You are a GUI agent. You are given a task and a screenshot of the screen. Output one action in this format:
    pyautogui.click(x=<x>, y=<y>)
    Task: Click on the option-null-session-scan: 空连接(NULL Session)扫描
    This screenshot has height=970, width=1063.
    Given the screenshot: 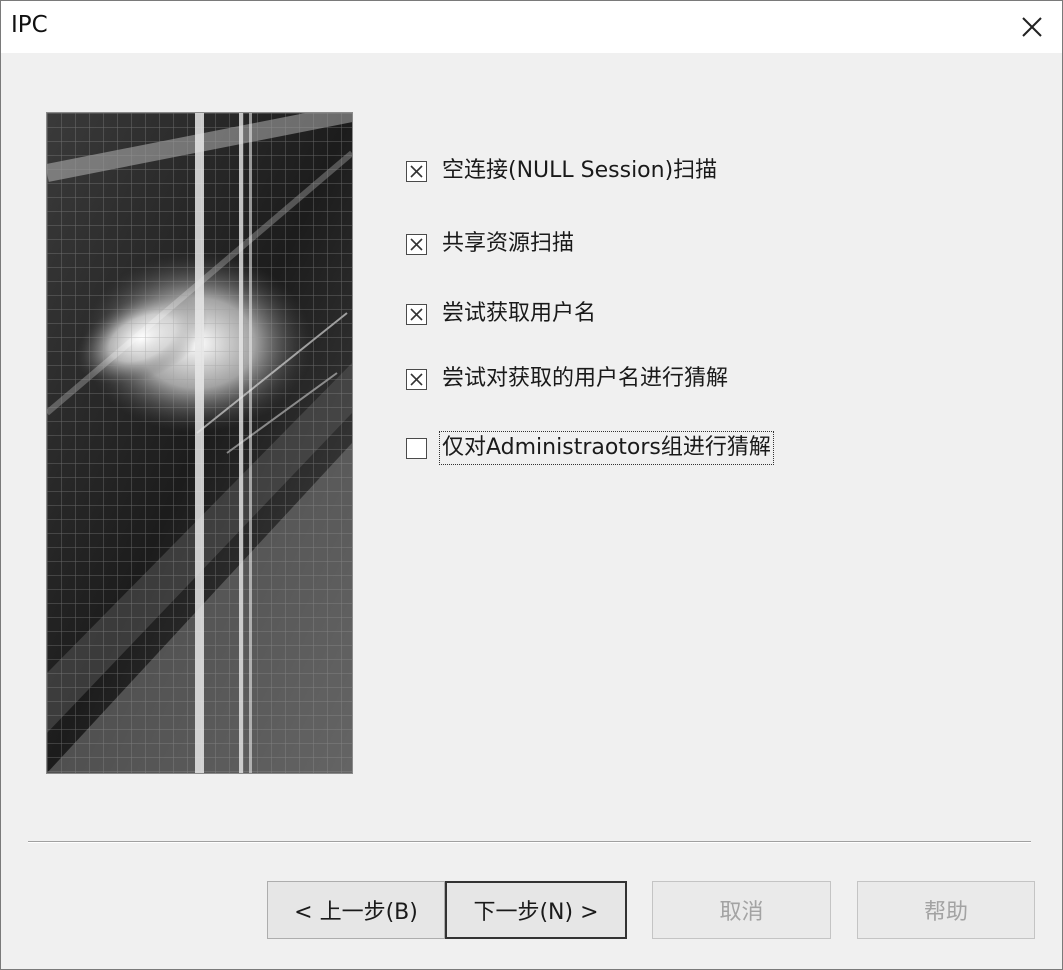 What is the action you would take?
    pyautogui.click(x=561, y=171)
    